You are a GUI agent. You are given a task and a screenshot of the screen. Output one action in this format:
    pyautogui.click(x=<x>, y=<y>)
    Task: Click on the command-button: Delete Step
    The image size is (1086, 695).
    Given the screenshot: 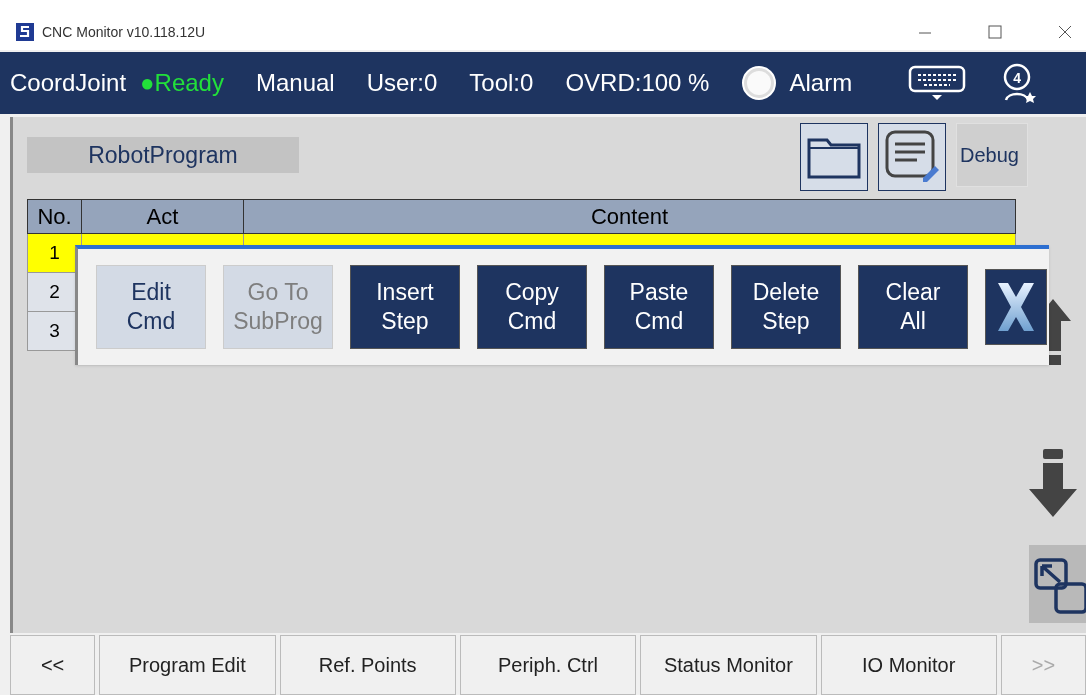 What is the action you would take?
    pyautogui.click(x=786, y=307)
    